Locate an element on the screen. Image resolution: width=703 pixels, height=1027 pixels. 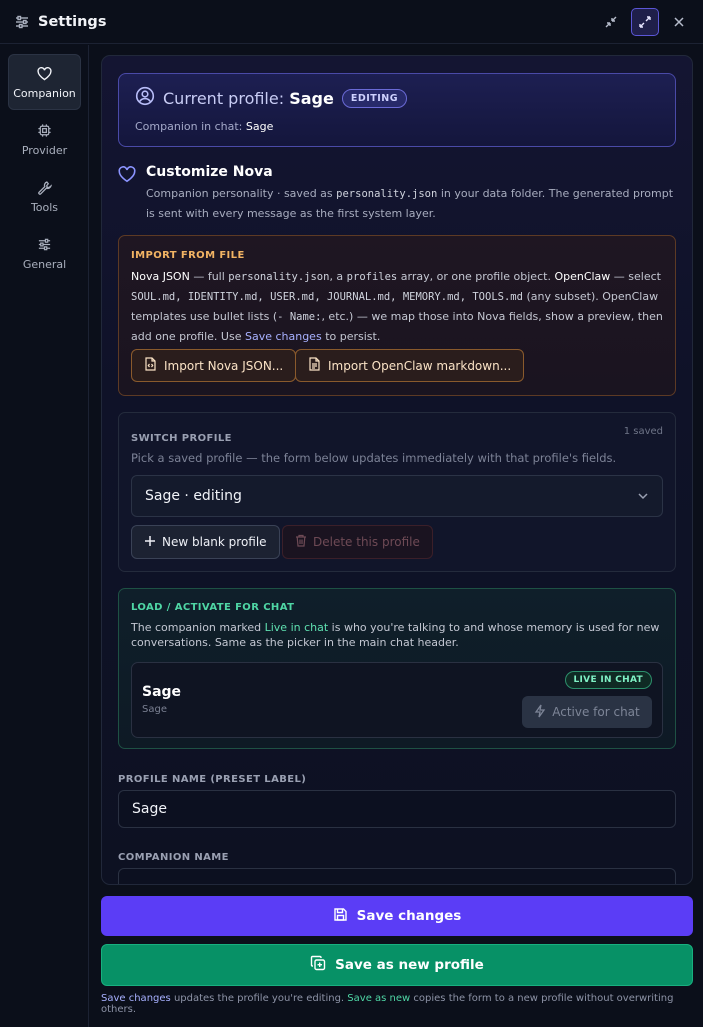
sidebar-item-companion: Companion is located at coordinates (44, 82).